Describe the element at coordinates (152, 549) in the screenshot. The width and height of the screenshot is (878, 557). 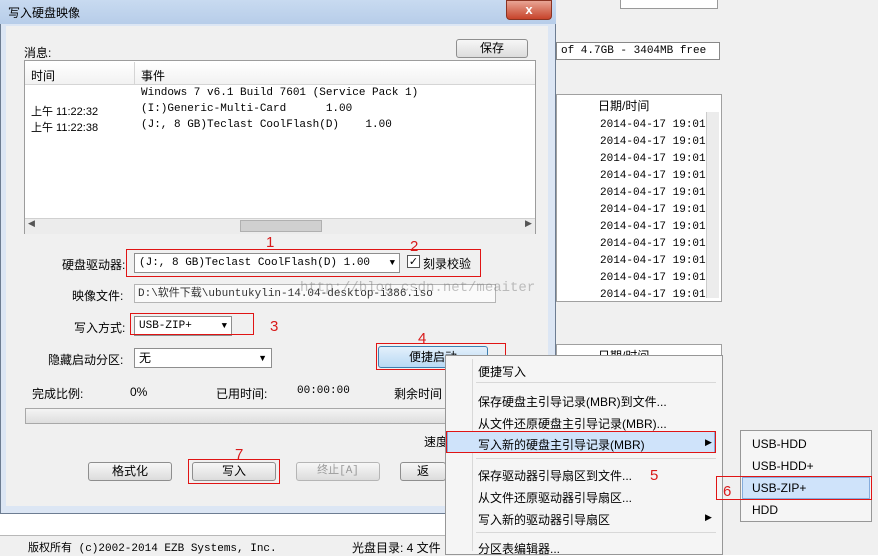
I see `copyright-text: 版权所有 (c)2002-2014 EZB Systems, Inc.` at that location.